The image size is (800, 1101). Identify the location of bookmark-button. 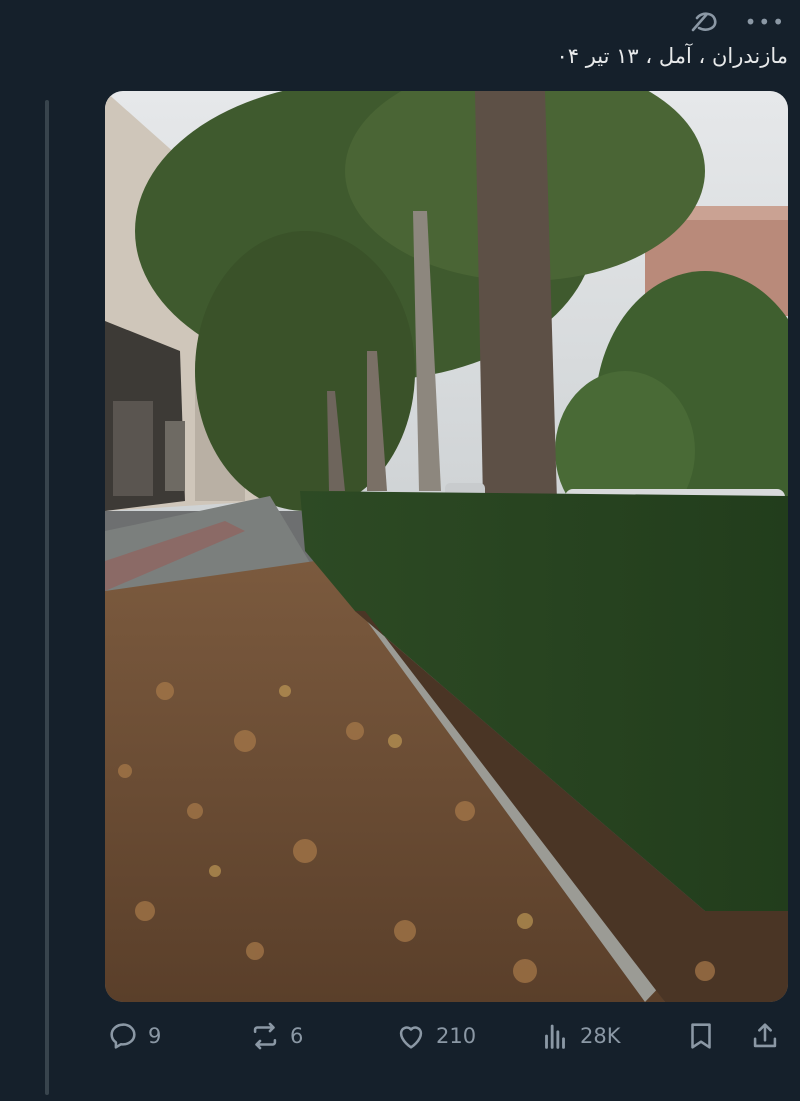
(701, 1036).